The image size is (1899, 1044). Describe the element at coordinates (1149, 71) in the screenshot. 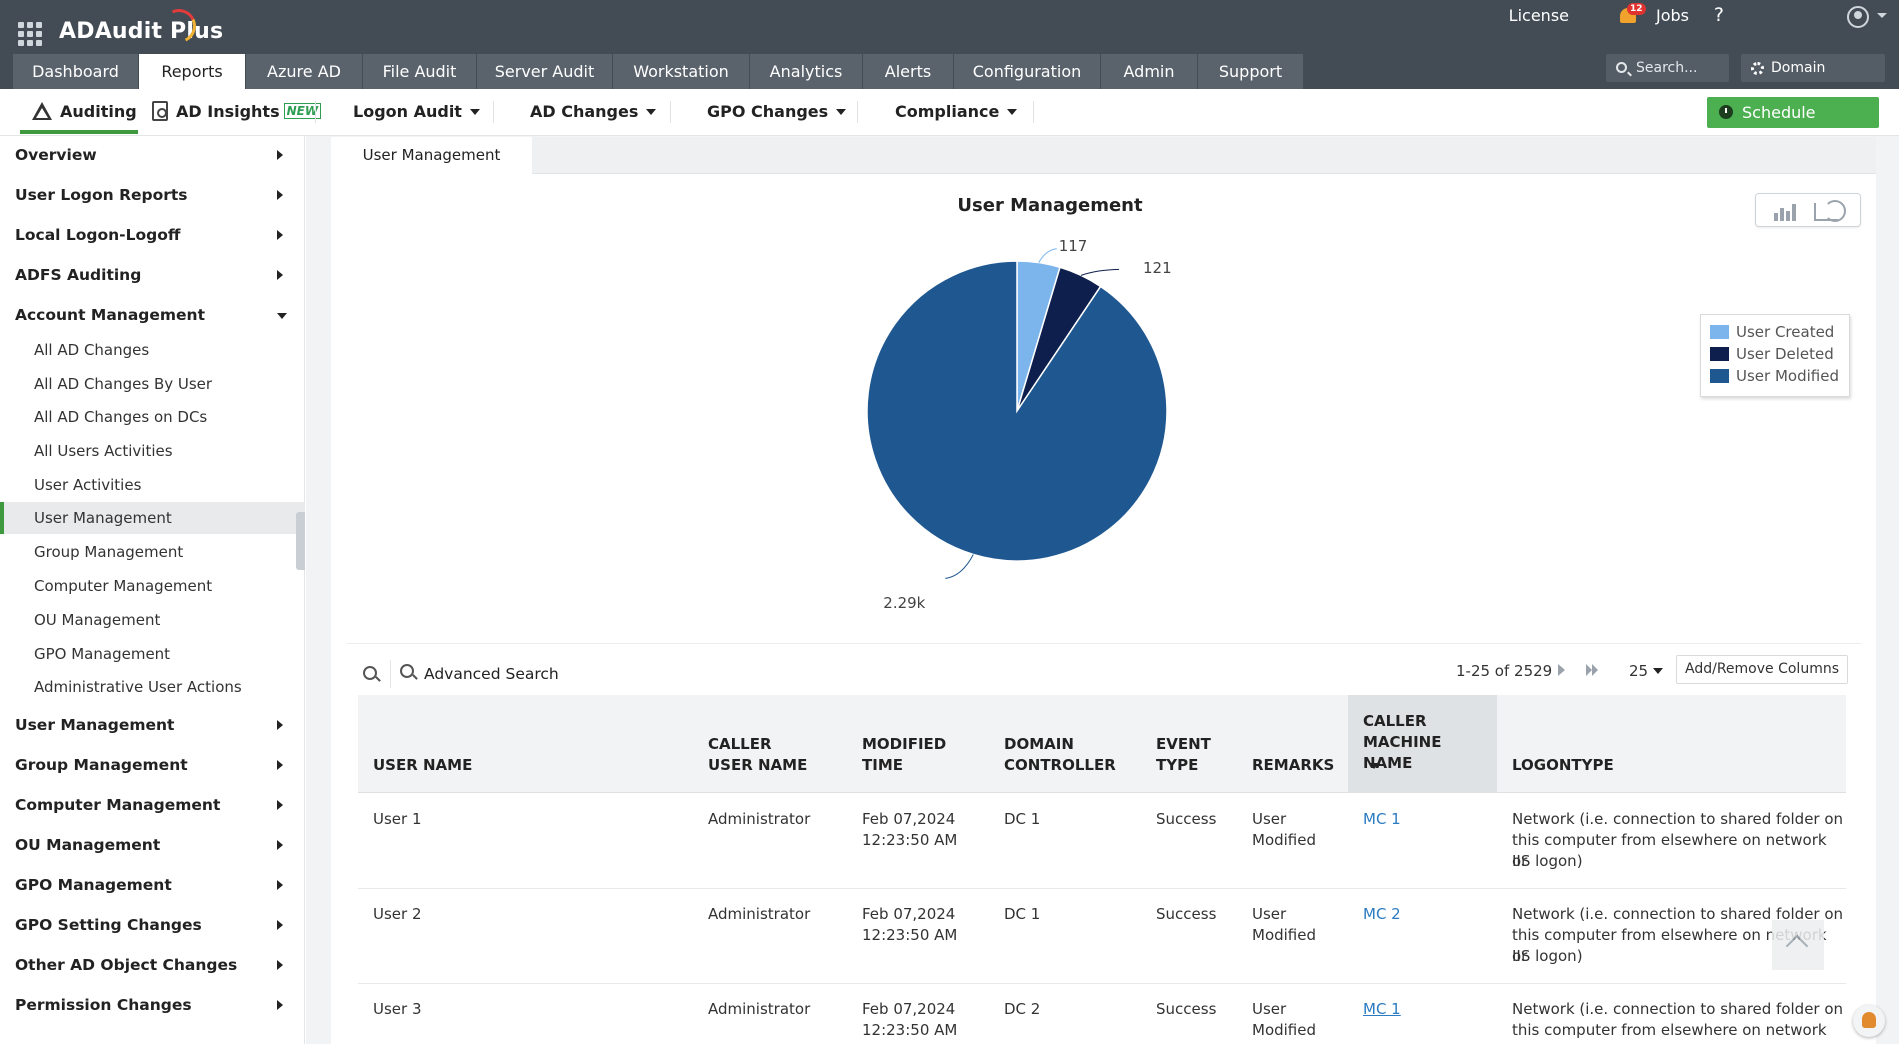

I see `tab-admin: Admin` at that location.